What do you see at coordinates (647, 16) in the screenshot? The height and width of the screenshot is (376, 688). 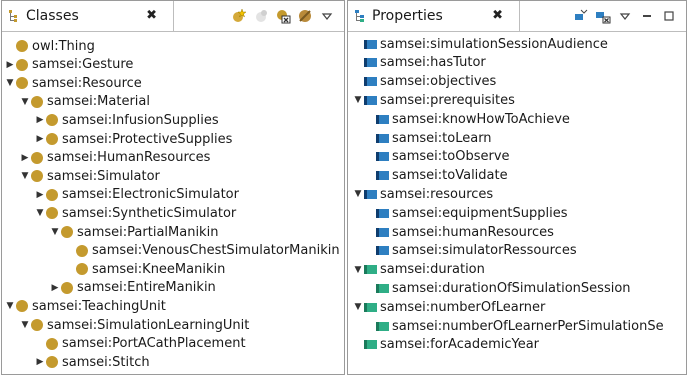 I see `minimize-icon` at bounding box center [647, 16].